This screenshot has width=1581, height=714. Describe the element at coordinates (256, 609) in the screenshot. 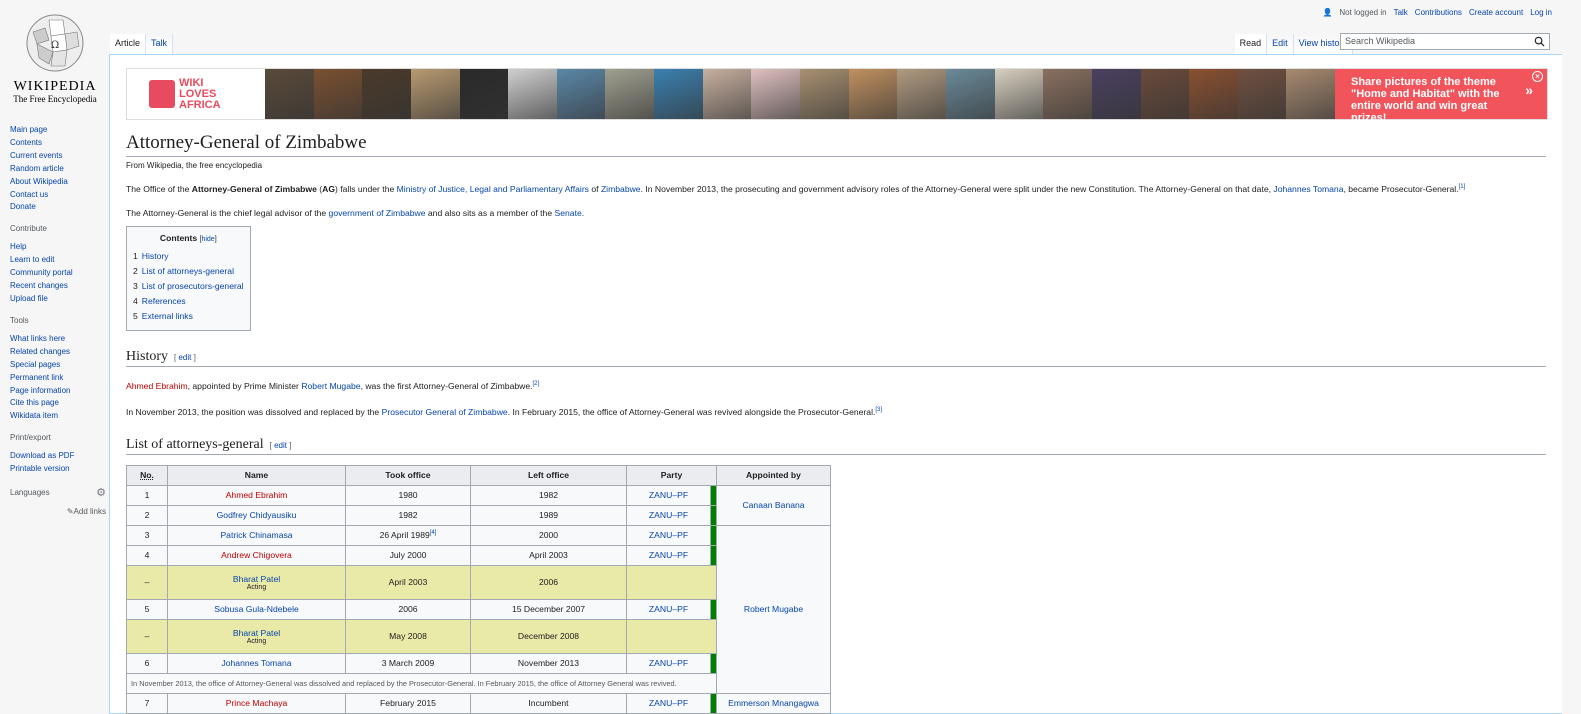

I see `person-link: Sobusa Gula-Ndebele` at that location.